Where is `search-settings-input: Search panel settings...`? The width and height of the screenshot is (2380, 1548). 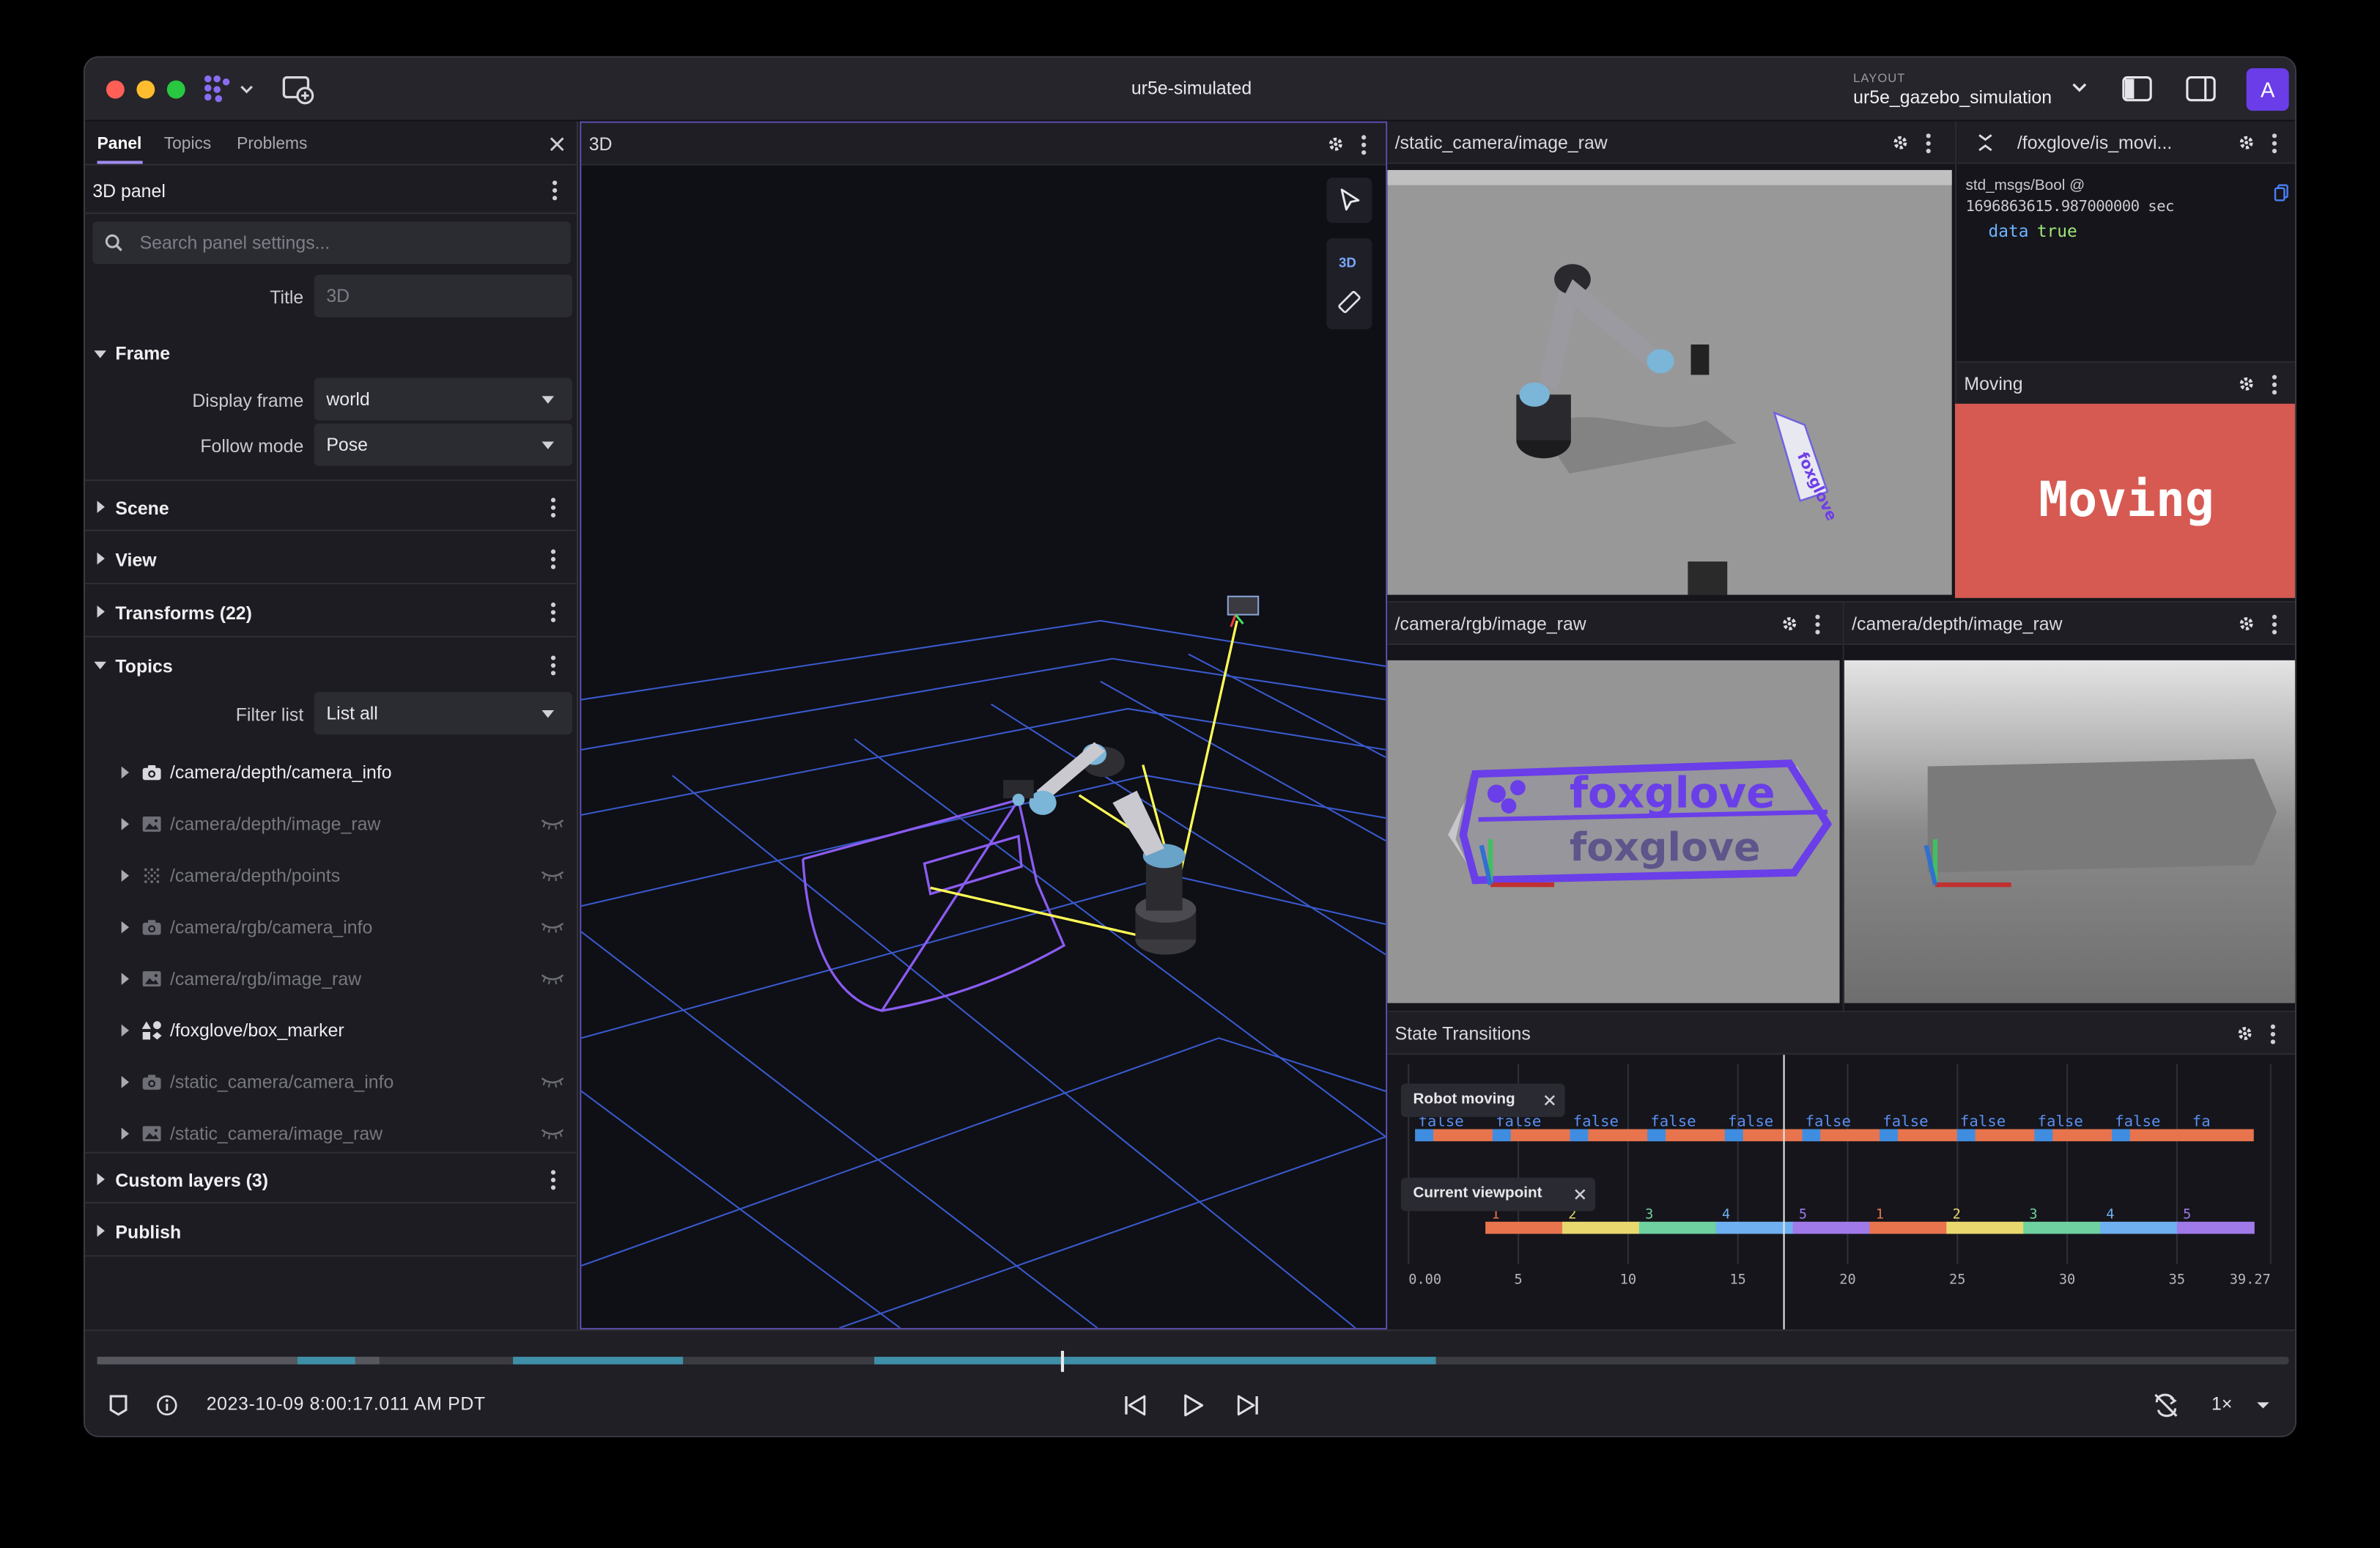
search-settings-input: Search panel settings... is located at coordinates (331, 243).